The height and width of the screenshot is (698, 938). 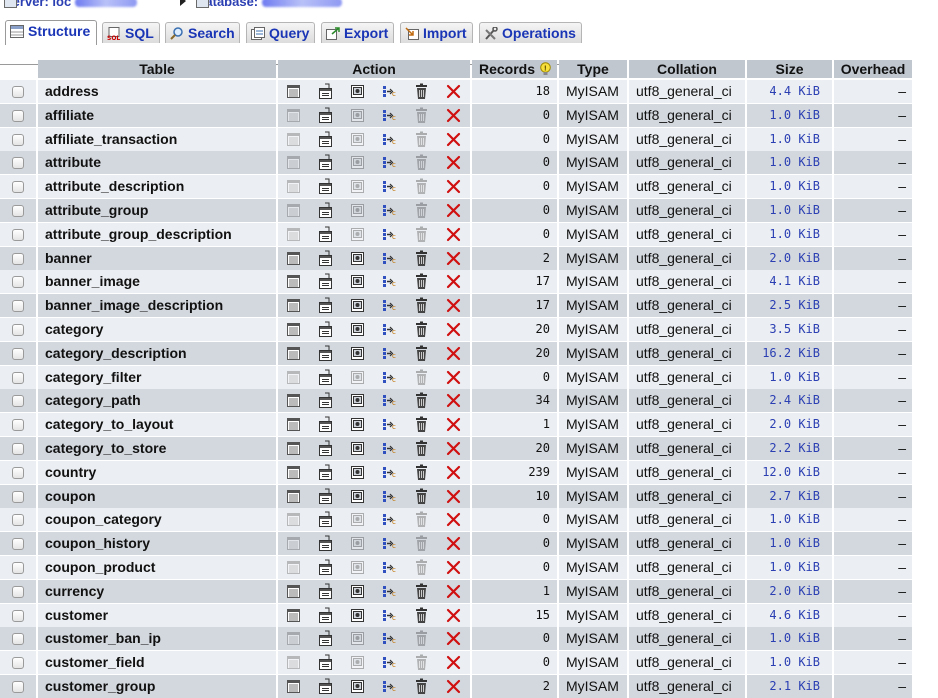 I want to click on table-name-link: currency, so click(x=157, y=591).